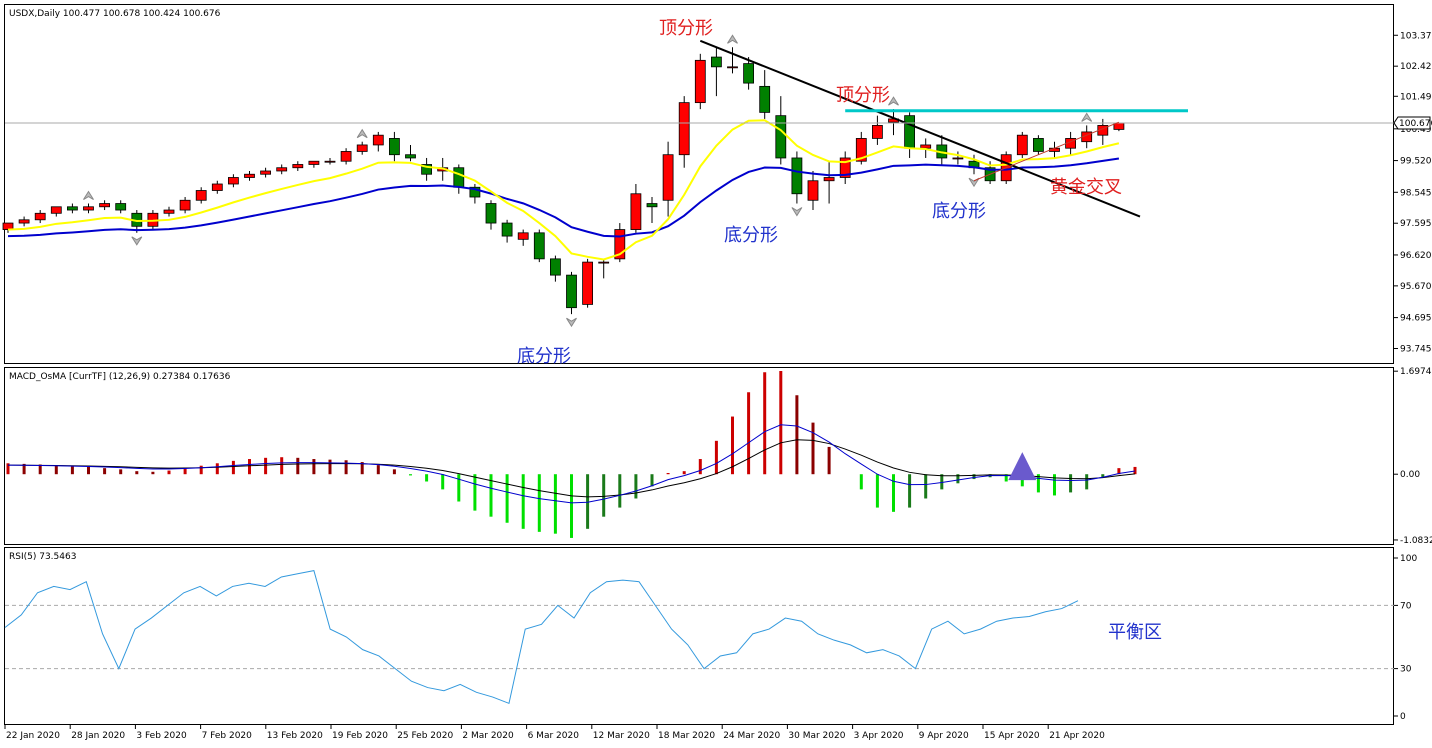 Image resolution: width=1432 pixels, height=748 pixels. Describe the element at coordinates (1403, 717) in the screenshot. I see `rsi-tick-label: 0` at that location.